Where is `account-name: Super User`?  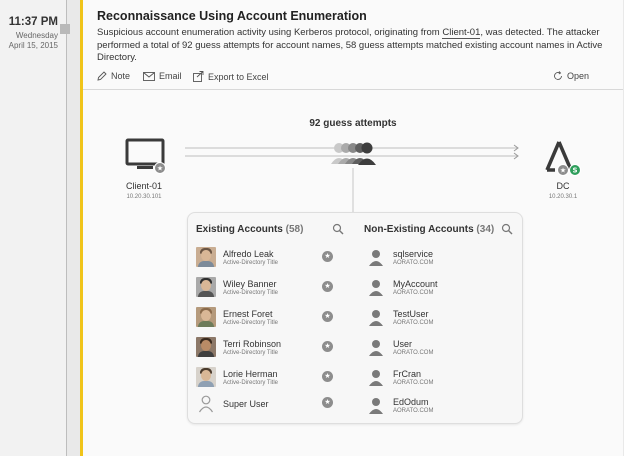 account-name: Super User is located at coordinates (246, 404).